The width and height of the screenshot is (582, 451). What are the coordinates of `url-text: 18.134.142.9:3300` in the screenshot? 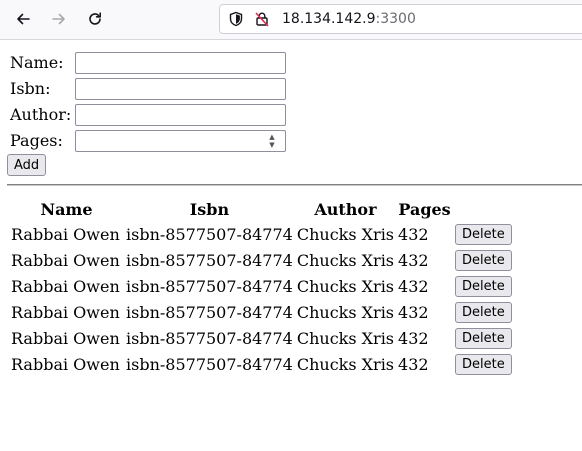 It's located at (349, 19).